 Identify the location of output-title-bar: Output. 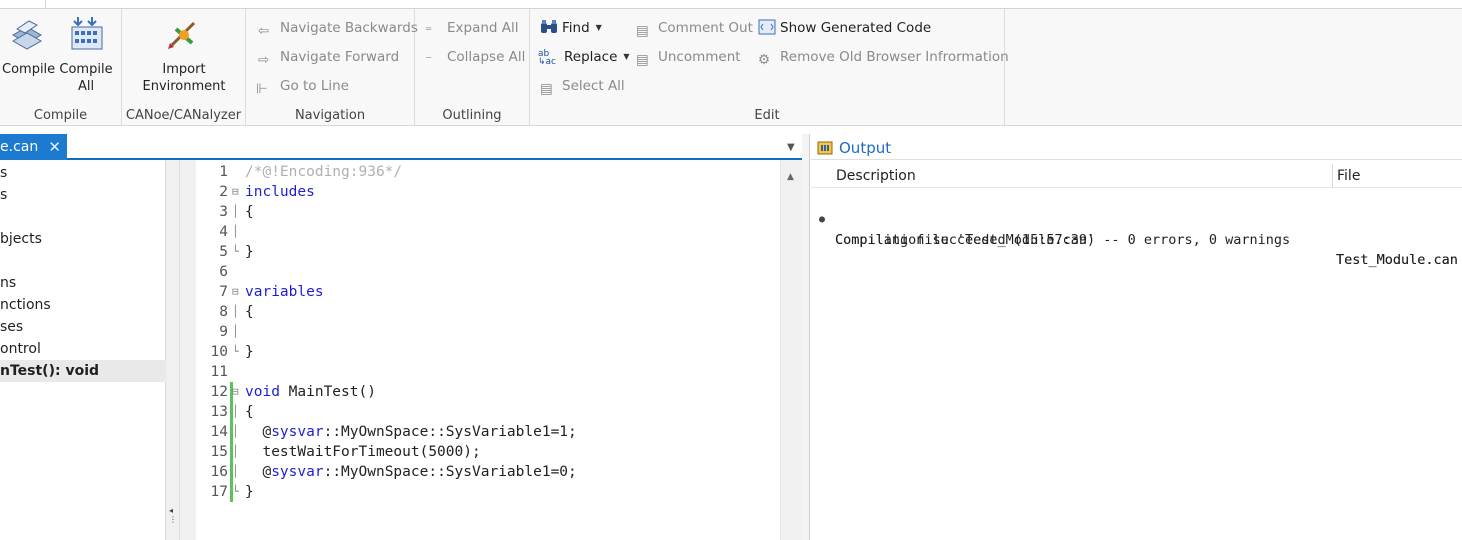
(1136, 147).